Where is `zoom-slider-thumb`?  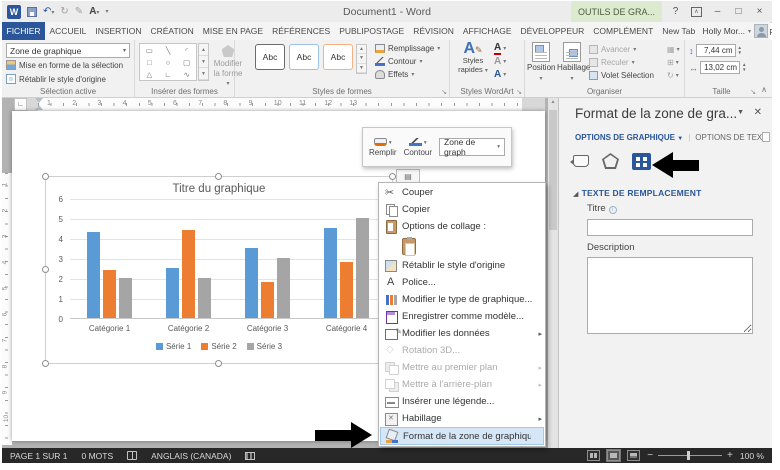 zoom-slider-thumb is located at coordinates (689, 455).